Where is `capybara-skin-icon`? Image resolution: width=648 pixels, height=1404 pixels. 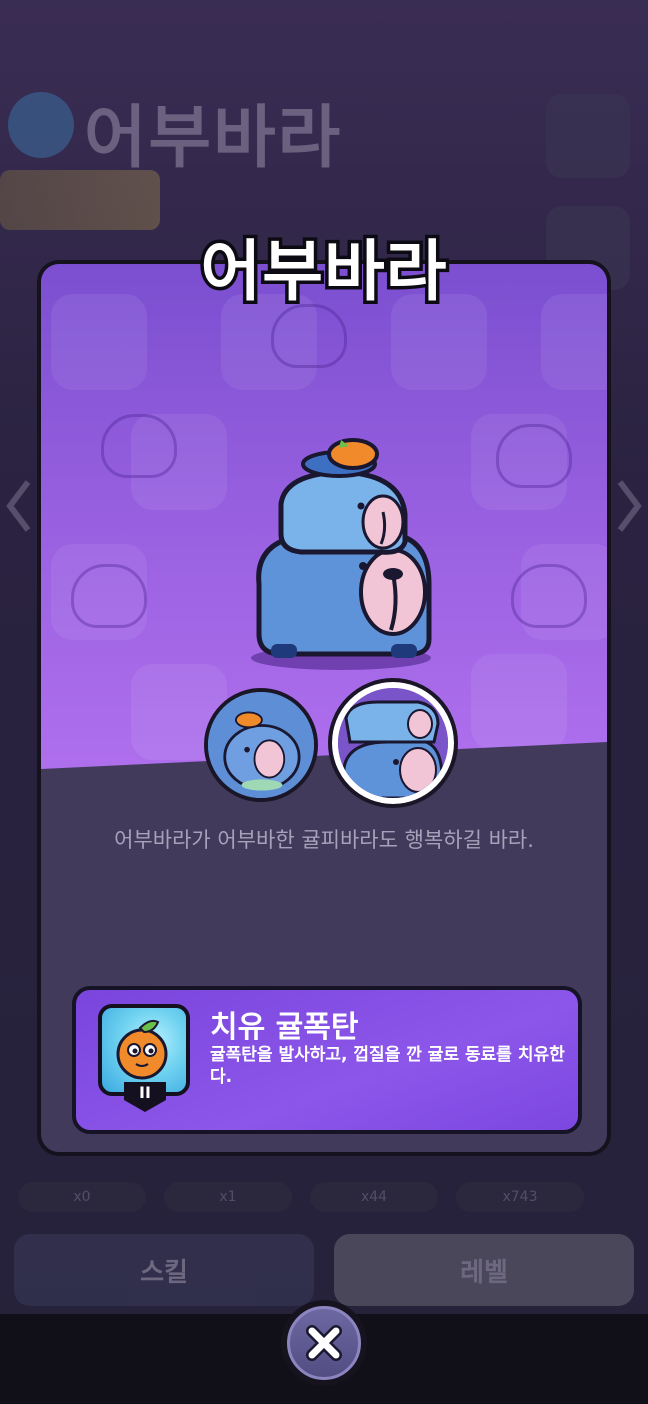
capybara-skin-icon is located at coordinates (261, 745).